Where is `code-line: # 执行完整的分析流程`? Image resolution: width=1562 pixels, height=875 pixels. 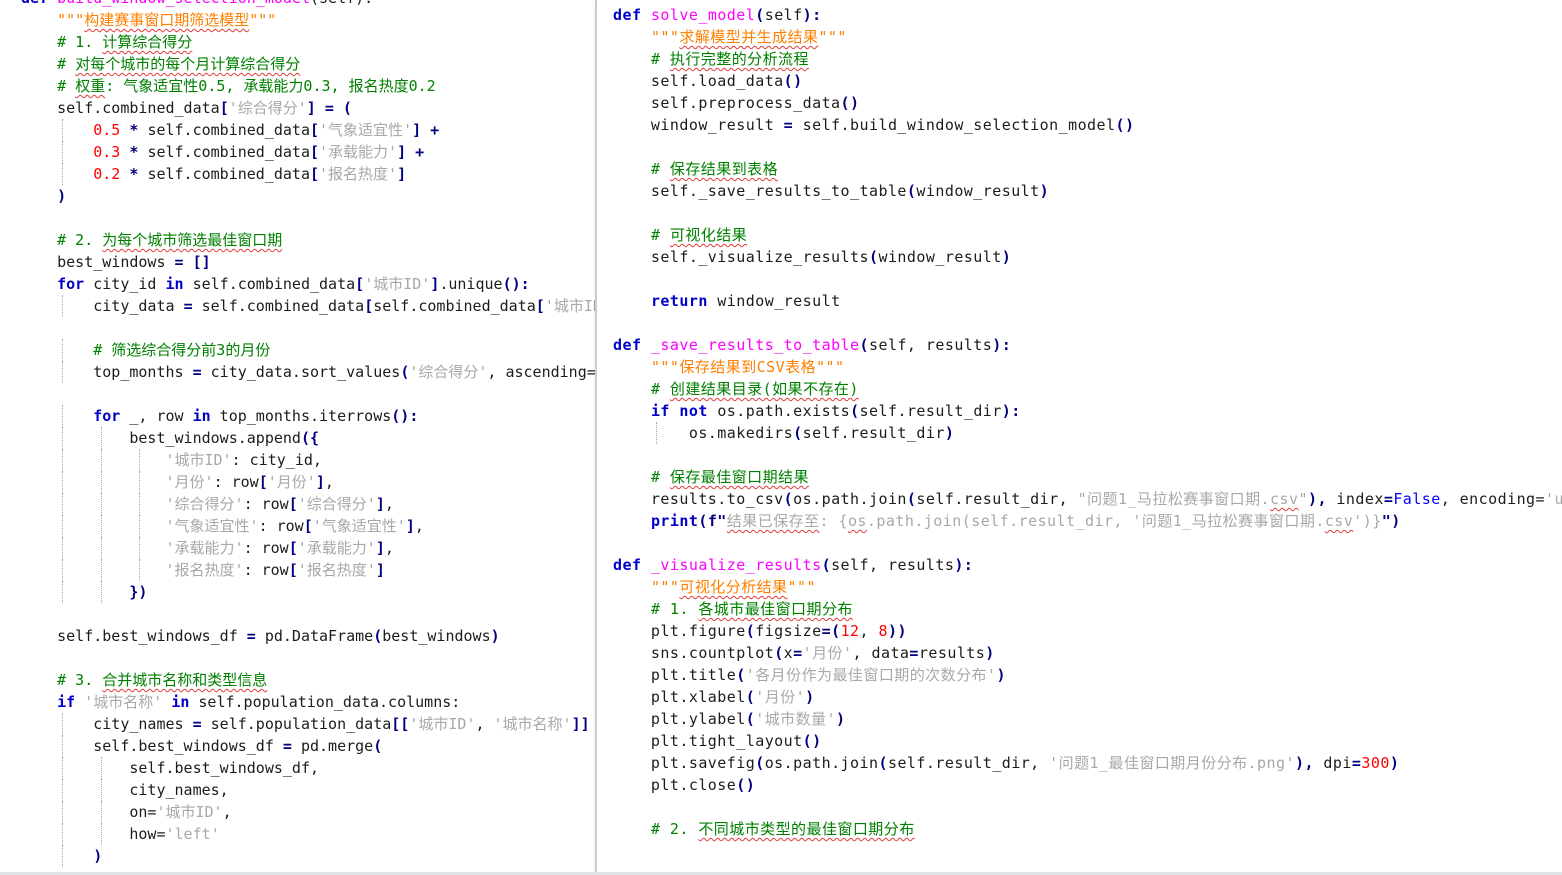 code-line: # 执行完整的分析流程 is located at coordinates (1087, 59).